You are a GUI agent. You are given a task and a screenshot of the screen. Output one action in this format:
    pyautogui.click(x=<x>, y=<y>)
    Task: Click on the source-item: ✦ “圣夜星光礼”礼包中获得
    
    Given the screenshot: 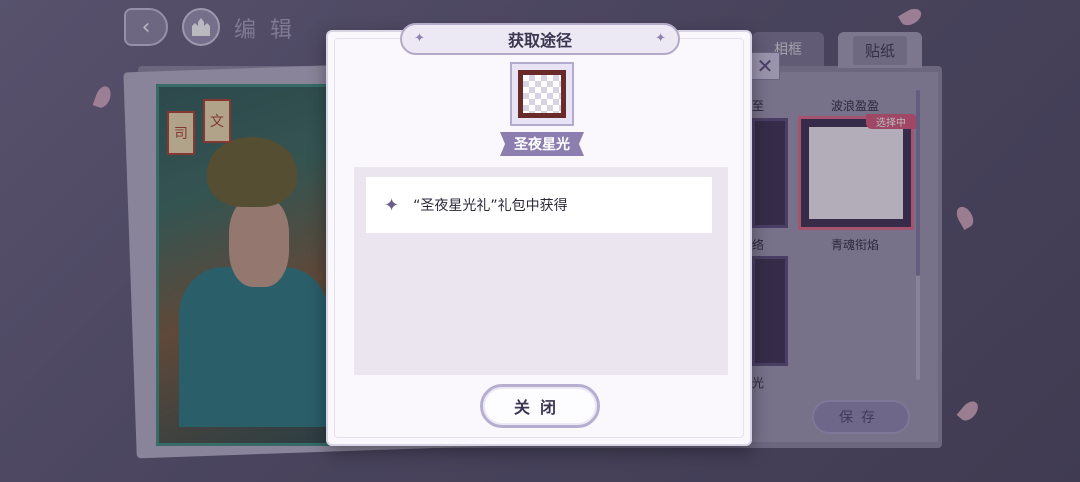 What is the action you would take?
    pyautogui.click(x=539, y=205)
    